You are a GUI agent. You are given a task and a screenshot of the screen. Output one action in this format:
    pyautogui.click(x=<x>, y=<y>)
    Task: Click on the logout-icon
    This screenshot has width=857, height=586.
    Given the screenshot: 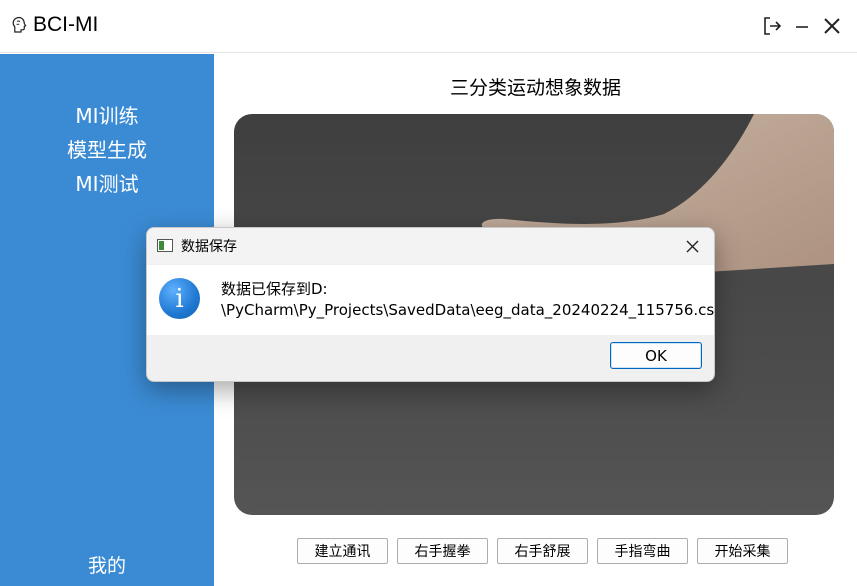 What is the action you would take?
    pyautogui.click(x=773, y=26)
    